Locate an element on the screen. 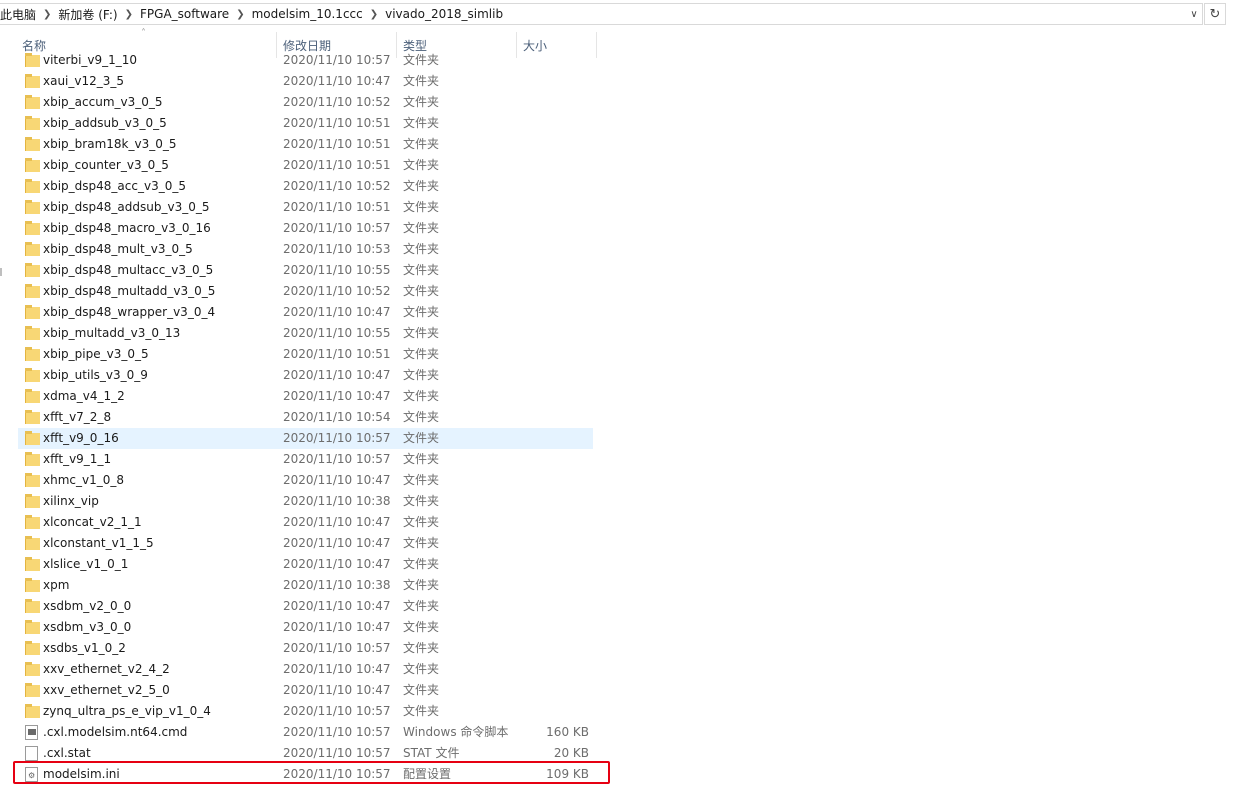 The width and height of the screenshot is (1235, 785). file-row: xilinx_vip 2020/11/10 10:38 文件夹 is located at coordinates (305, 501).